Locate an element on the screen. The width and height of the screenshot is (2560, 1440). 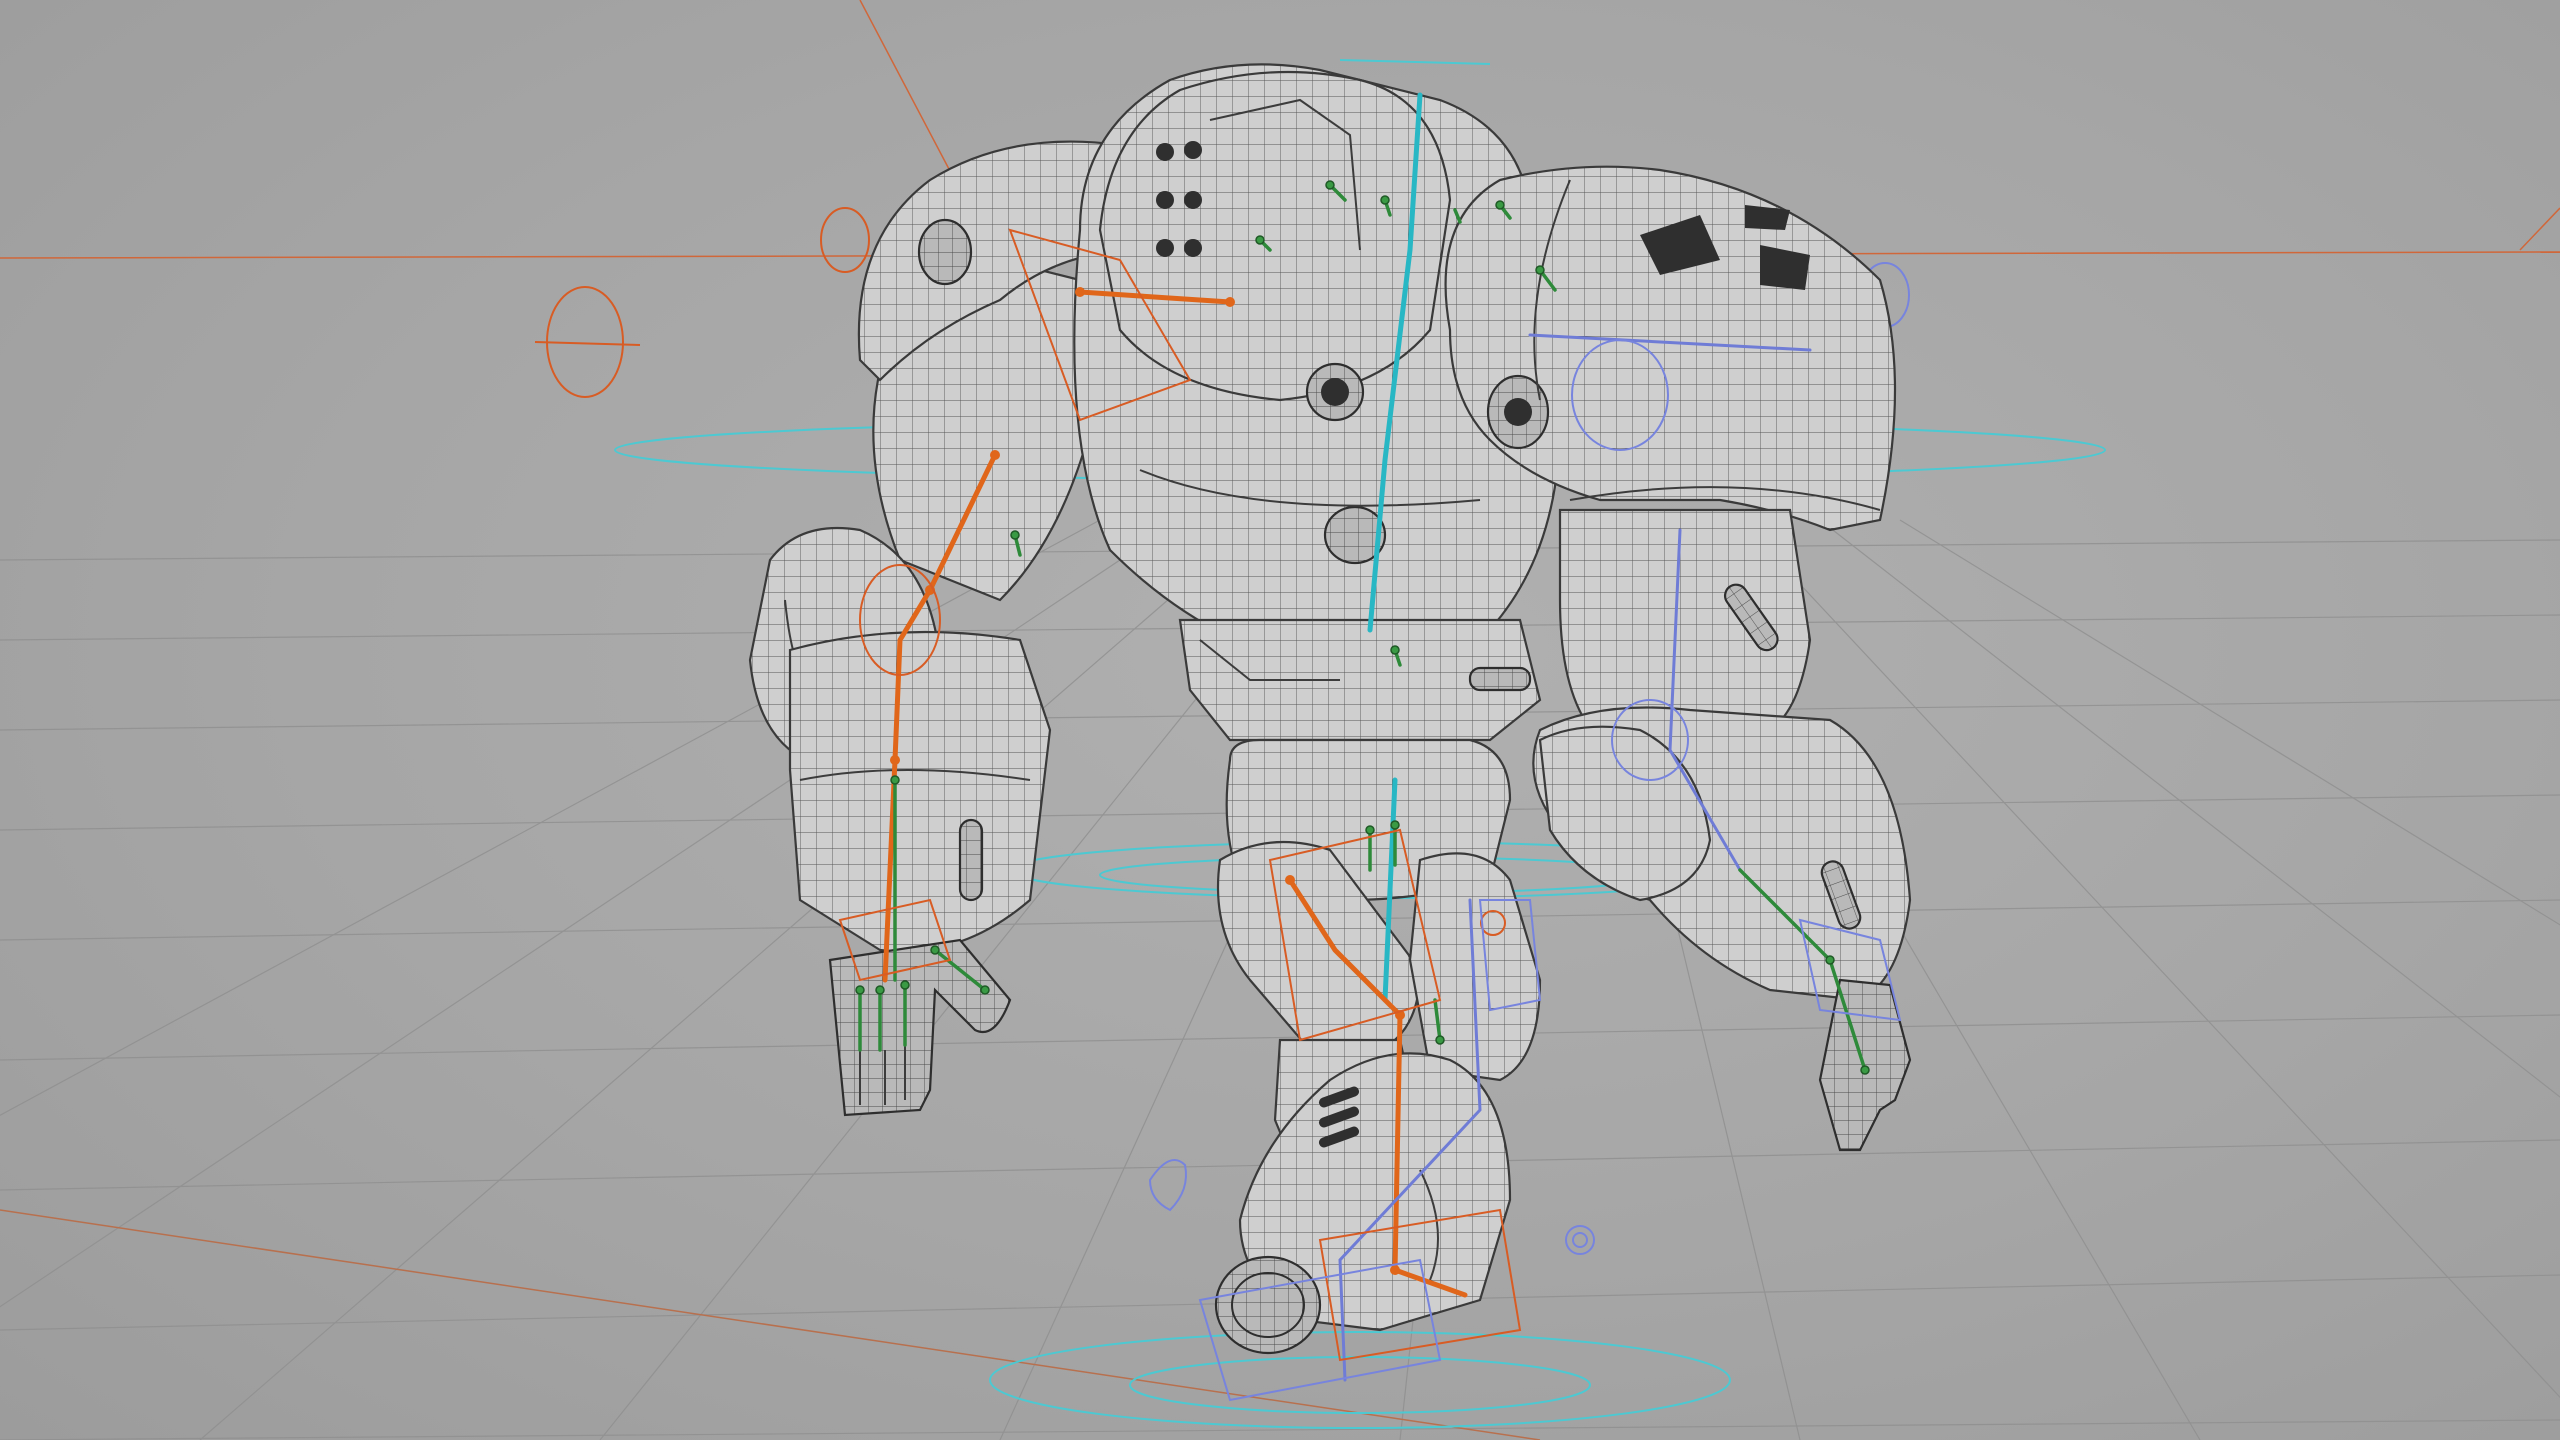
root-control is located at coordinates (1360, 1380).